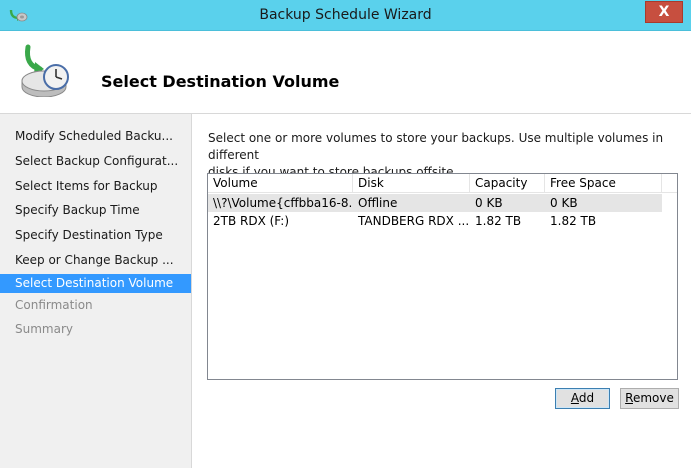 This screenshot has height=468, width=691. I want to click on nav-step-specify-backup-time: Specify Backup Time, so click(98, 210).